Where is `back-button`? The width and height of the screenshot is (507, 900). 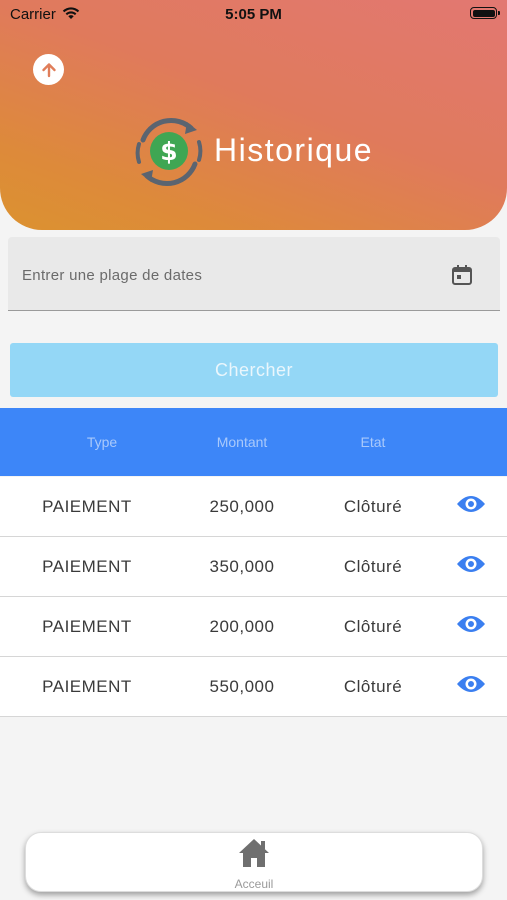
back-button is located at coordinates (48, 69).